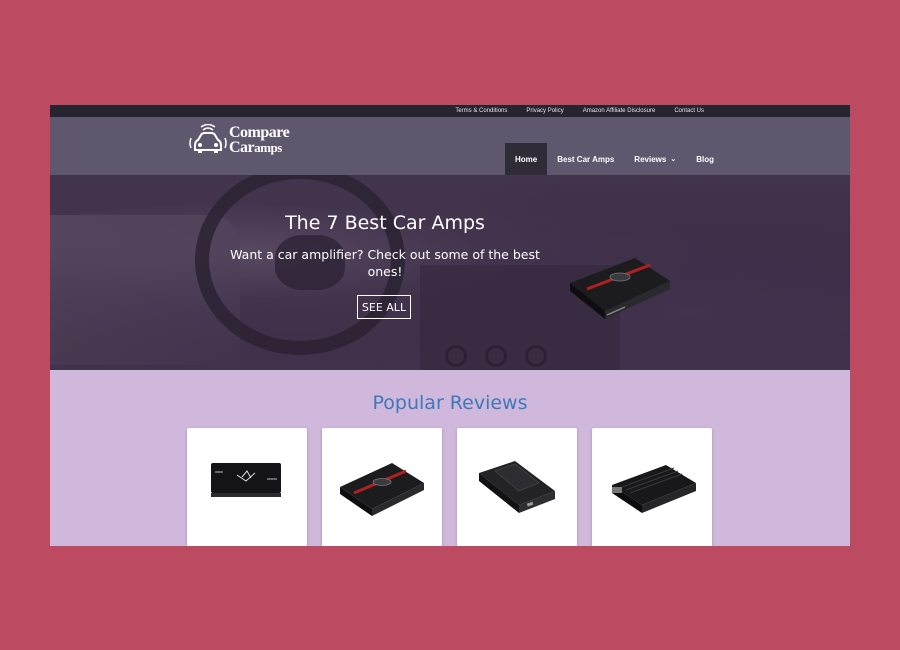  What do you see at coordinates (449, 487) in the screenshot?
I see `review-cards` at bounding box center [449, 487].